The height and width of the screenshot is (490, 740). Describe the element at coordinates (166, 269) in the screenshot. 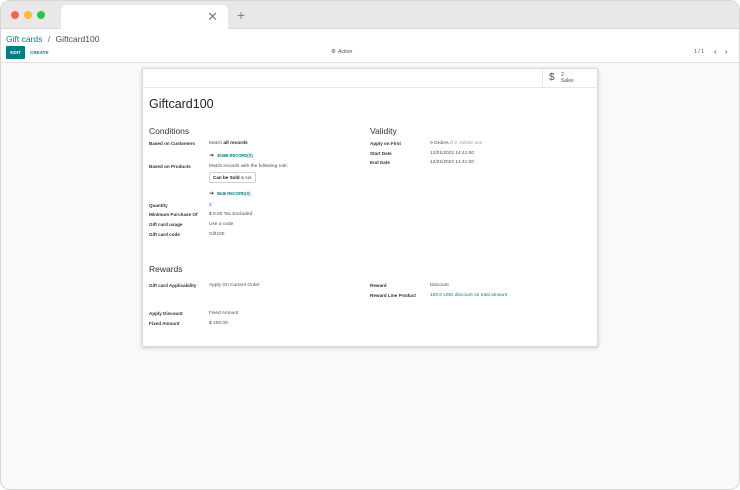

I see `rewards-heading: Rewards` at that location.